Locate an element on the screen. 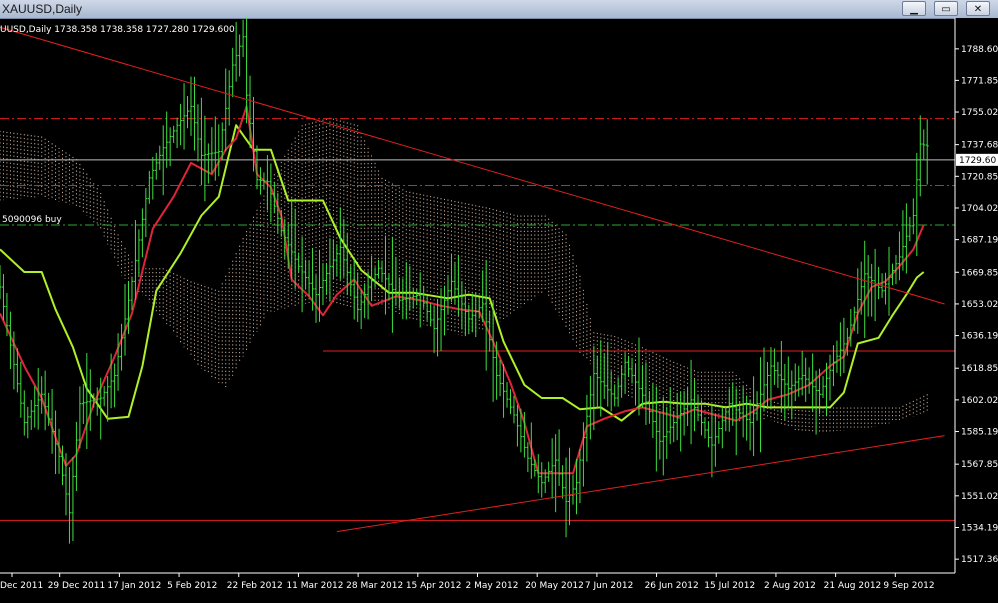  y-tick-label: 1551.02 is located at coordinates (979, 497).